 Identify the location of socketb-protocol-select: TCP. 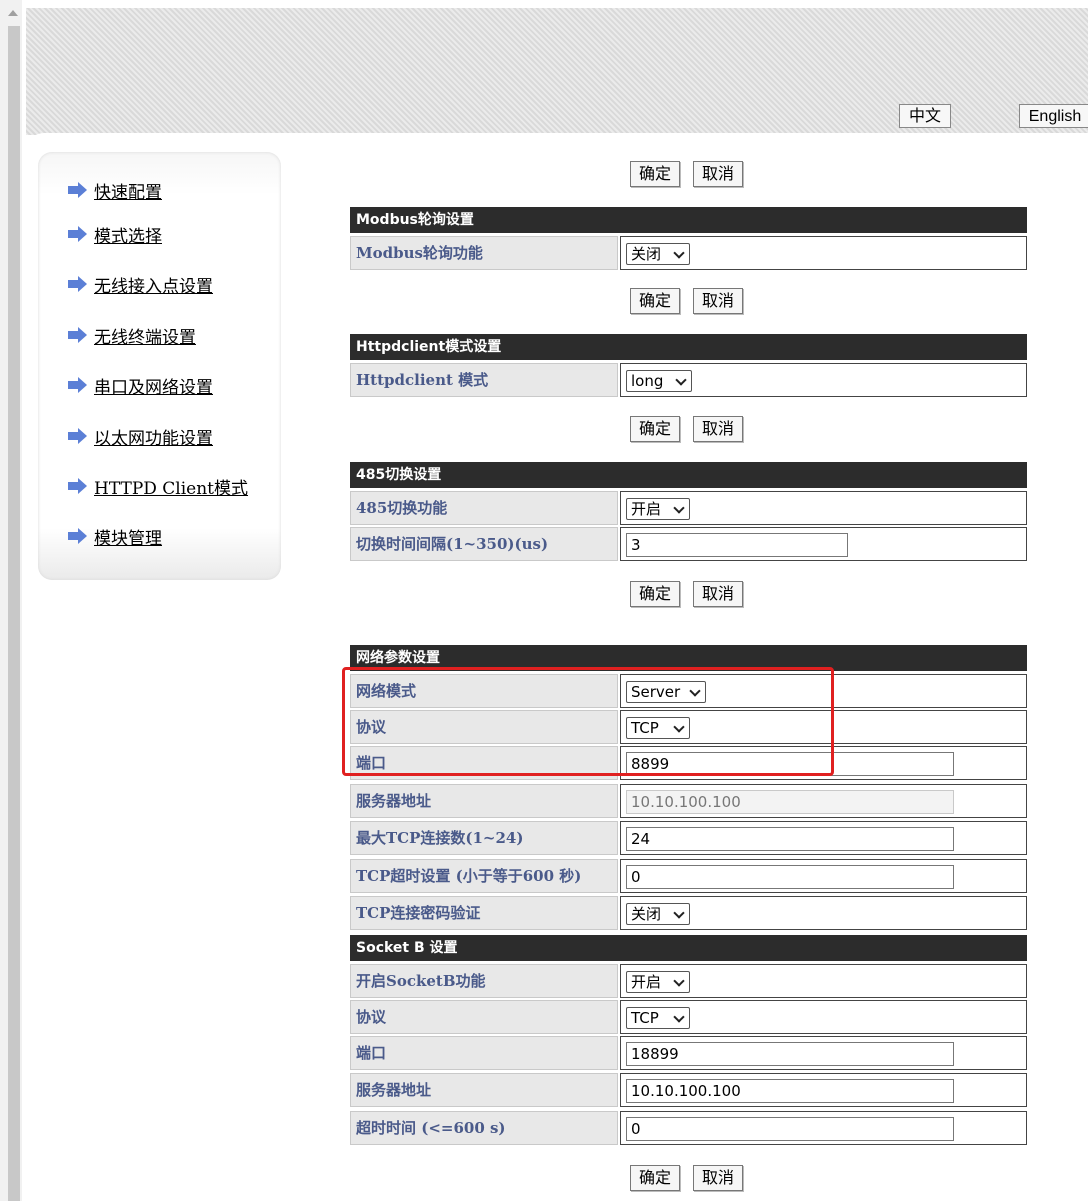
(658, 1018).